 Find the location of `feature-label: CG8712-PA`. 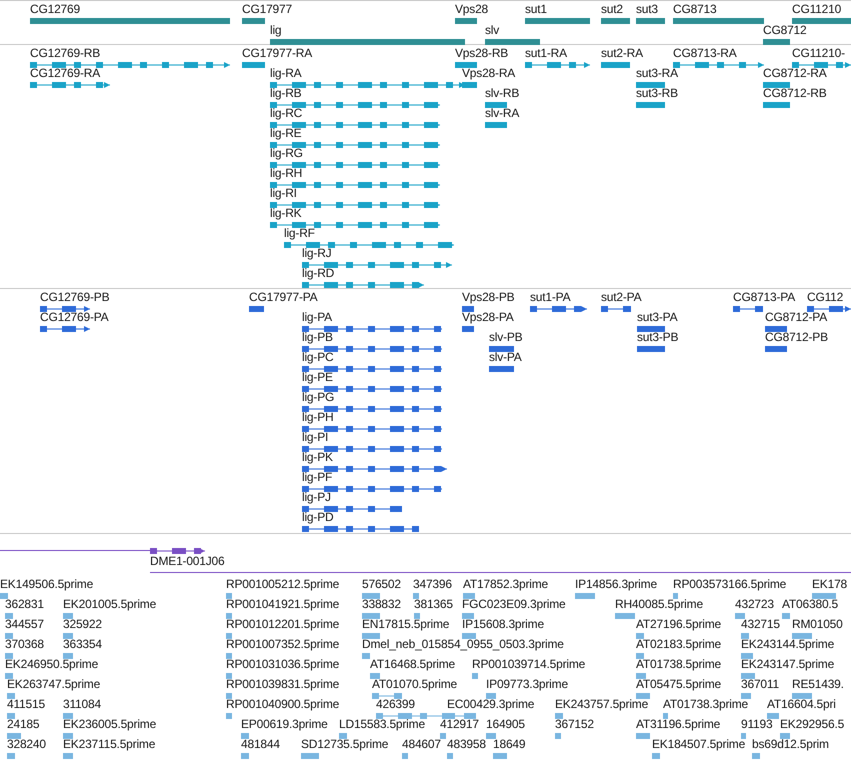

feature-label: CG8712-PA is located at coordinates (796, 317).